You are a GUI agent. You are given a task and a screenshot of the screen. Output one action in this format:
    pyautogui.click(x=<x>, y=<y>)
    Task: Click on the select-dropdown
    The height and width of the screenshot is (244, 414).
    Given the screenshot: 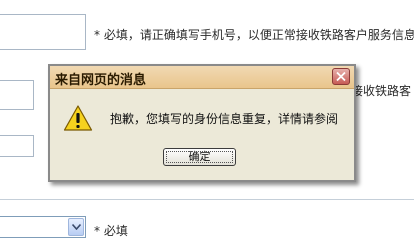 What is the action you would take?
    pyautogui.click(x=43, y=227)
    